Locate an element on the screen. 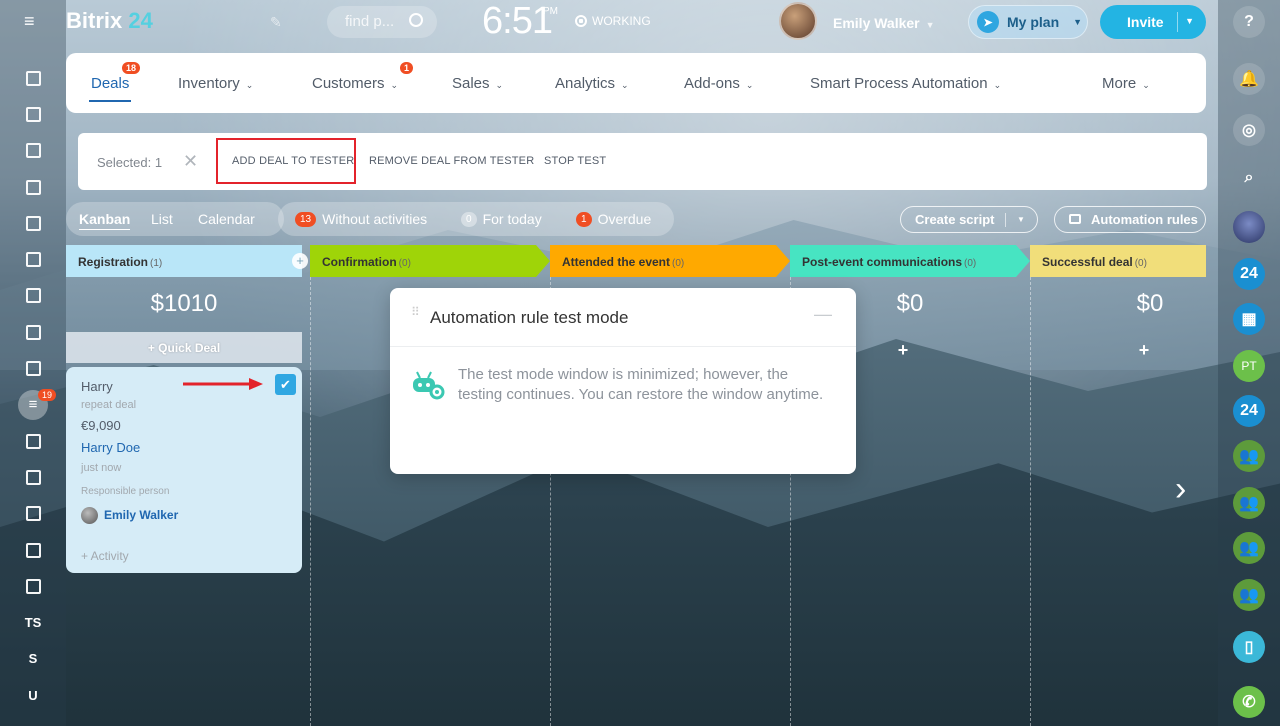 This screenshot has width=1280, height=726. bell-icon: 🔔 is located at coordinates (1249, 79).